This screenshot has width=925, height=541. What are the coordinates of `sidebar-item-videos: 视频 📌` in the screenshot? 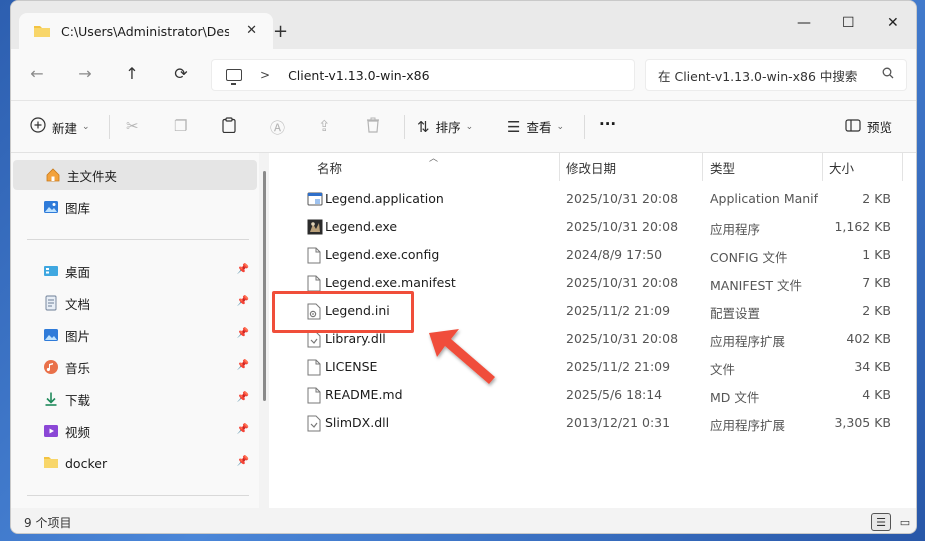 It's located at (134, 431).